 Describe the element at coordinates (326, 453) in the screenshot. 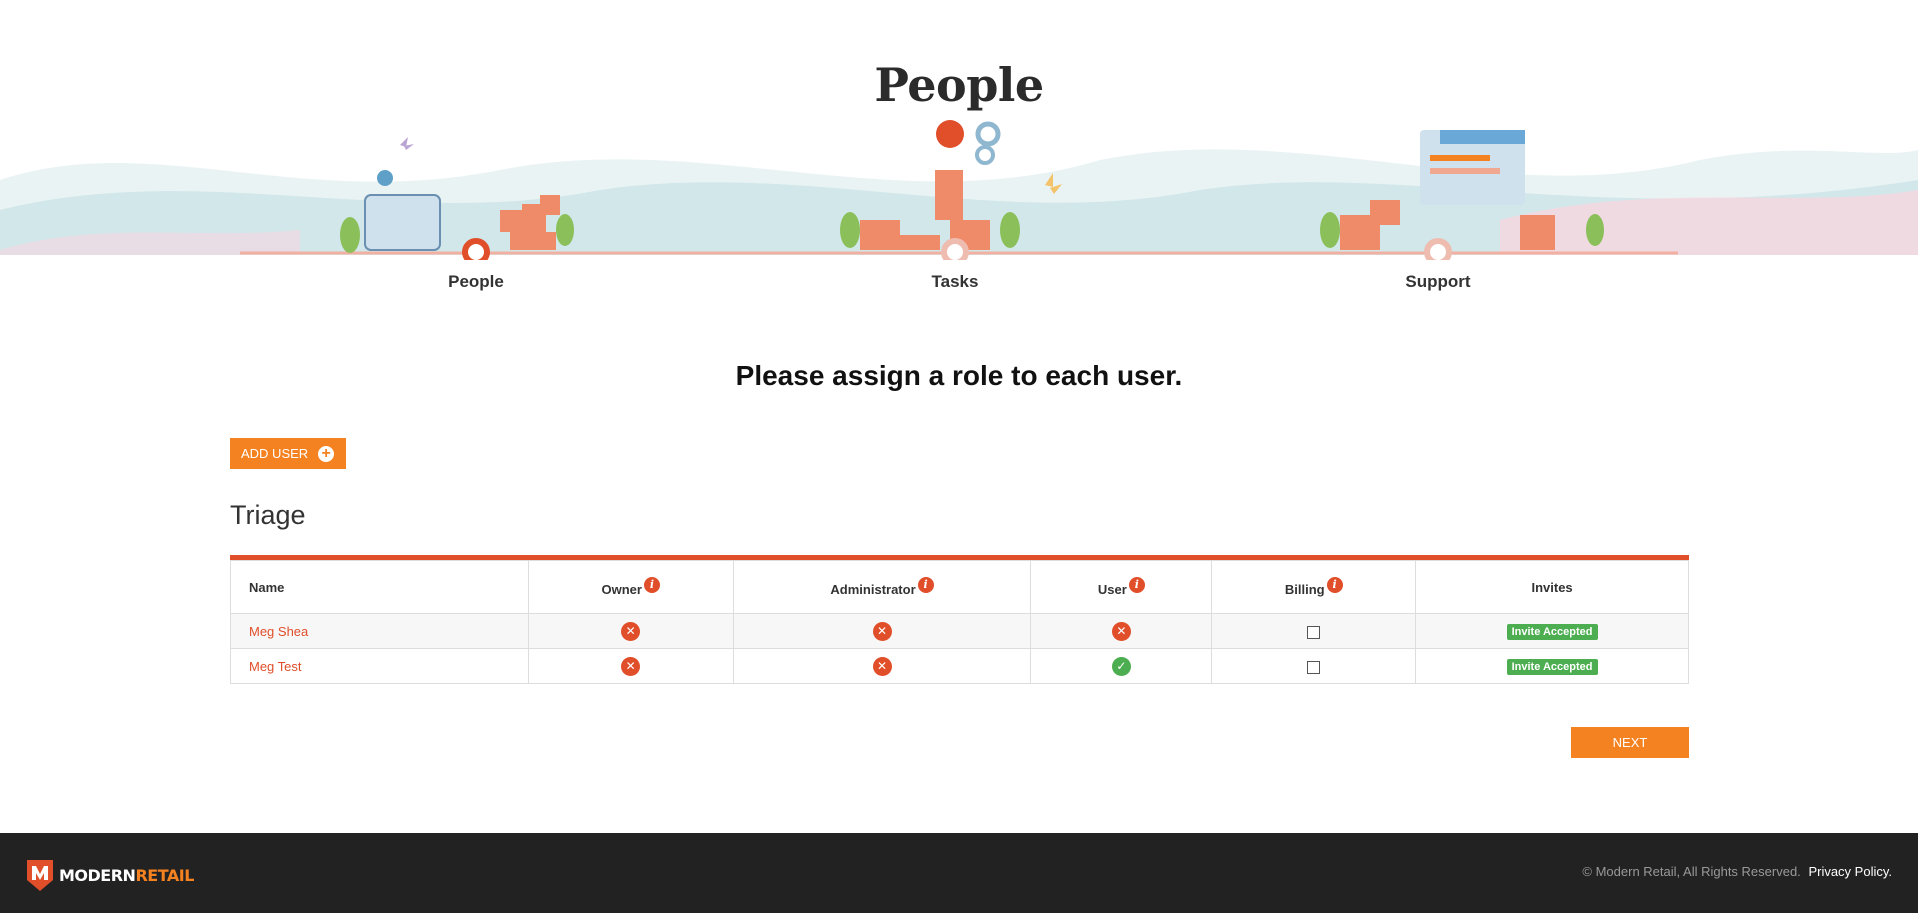

I see `plus-circle-icon: +` at that location.